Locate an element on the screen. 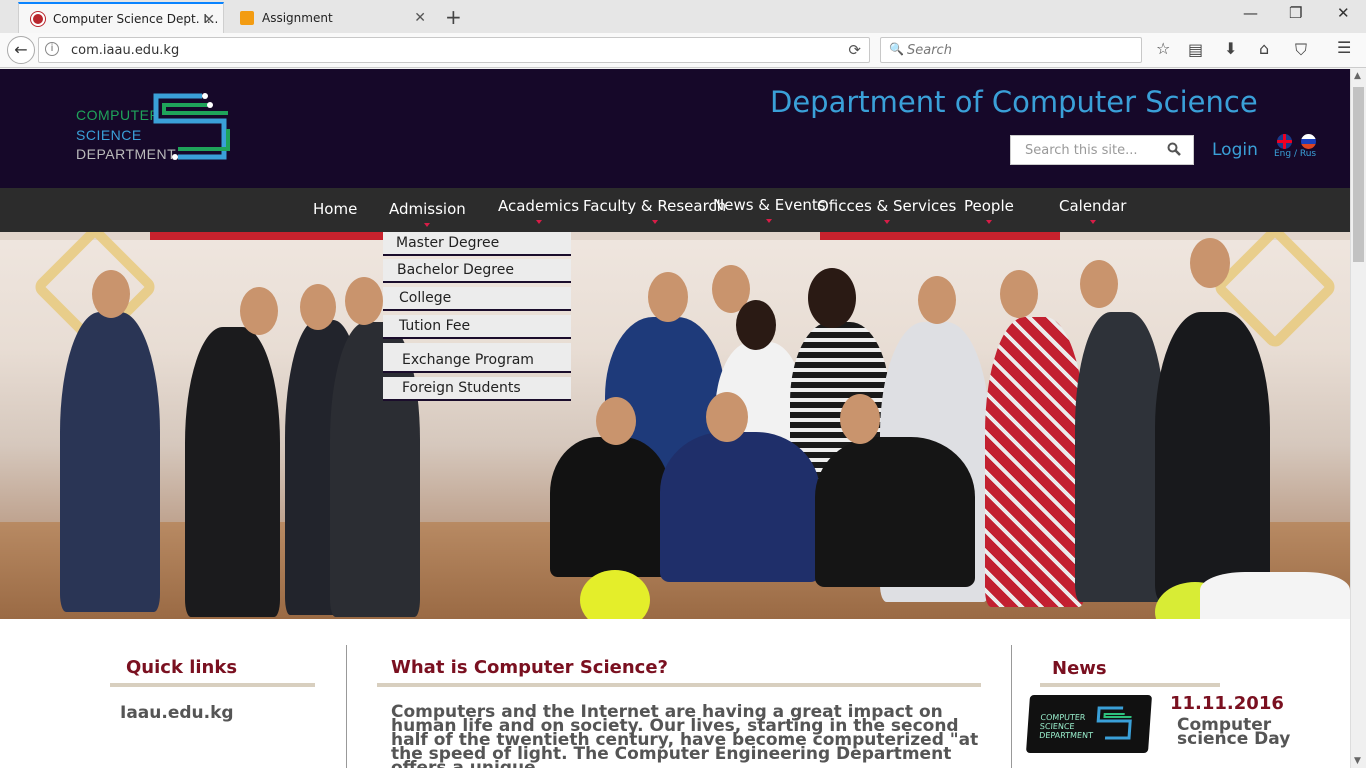 This screenshot has width=1366, height=768. back-button: ← is located at coordinates (21, 50).